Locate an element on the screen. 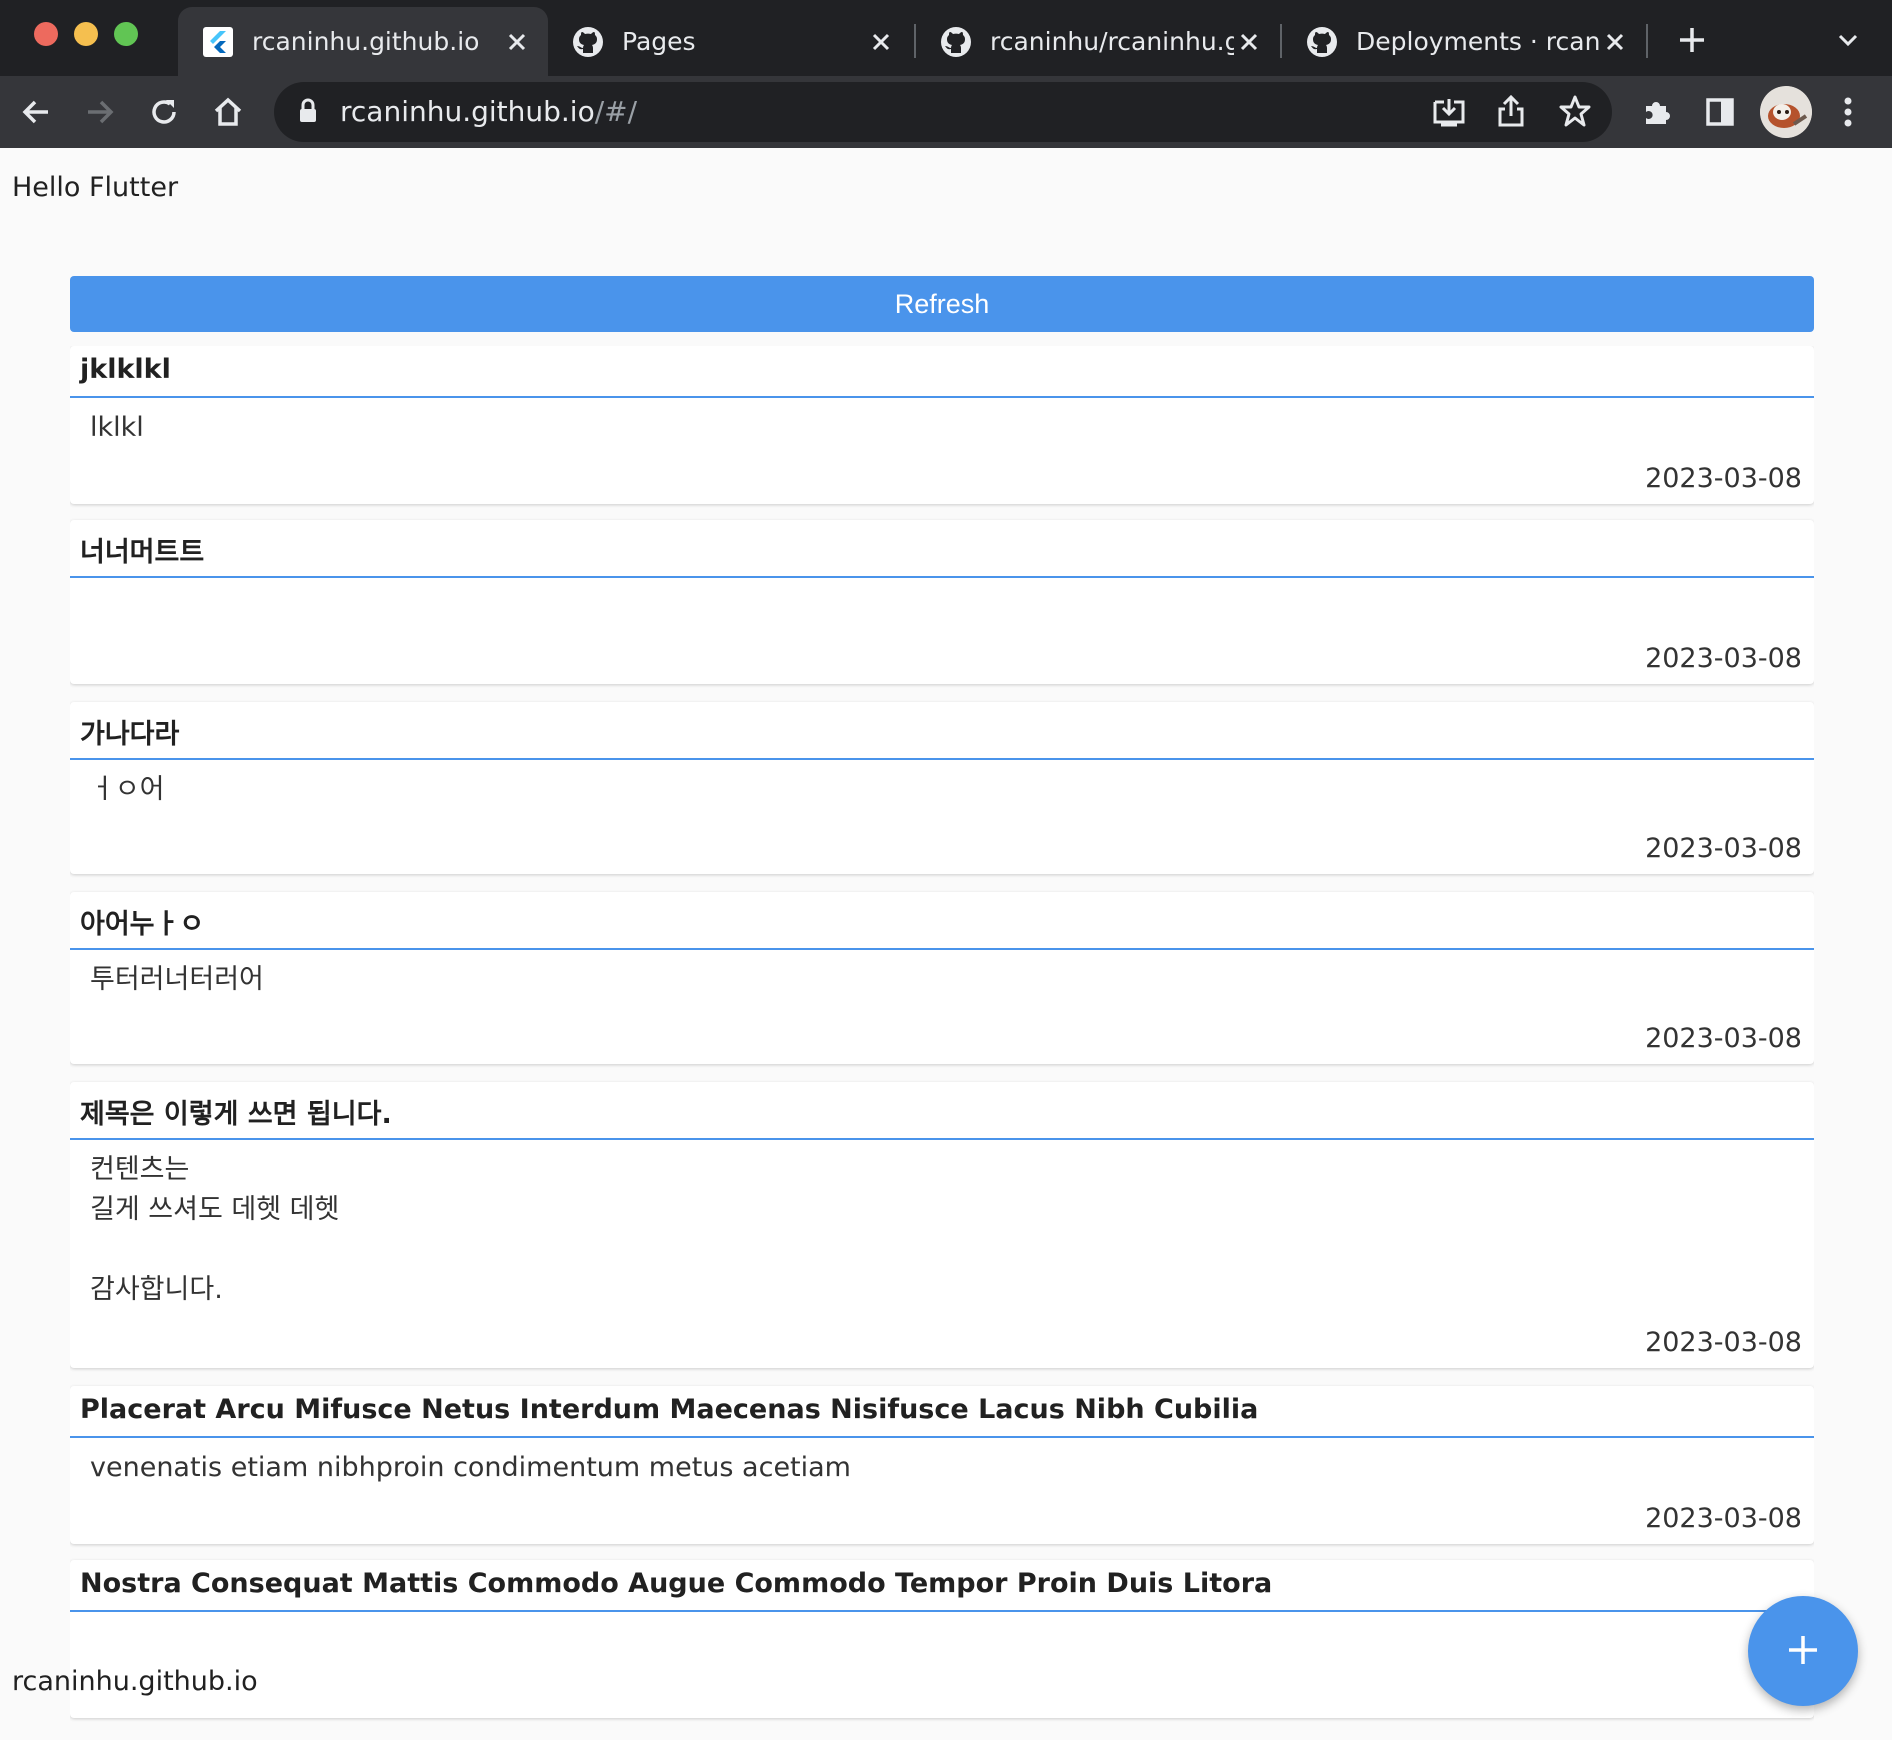 This screenshot has height=1740, width=1892. app-title: Hello Flutter is located at coordinates (95, 187).